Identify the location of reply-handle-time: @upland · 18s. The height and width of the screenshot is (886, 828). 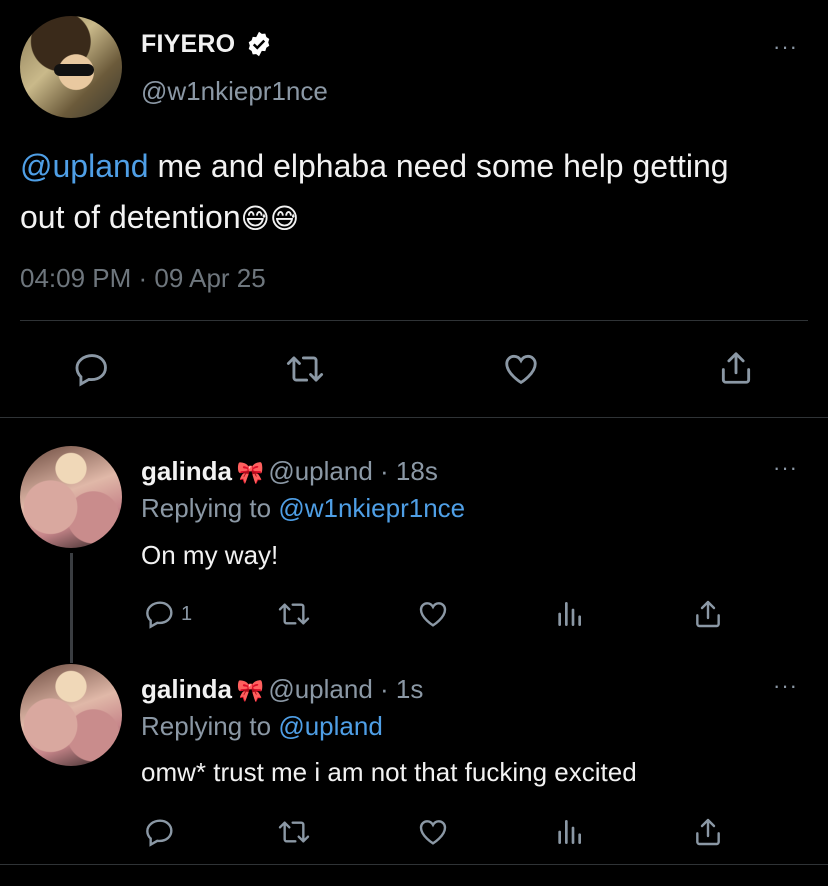
(353, 471).